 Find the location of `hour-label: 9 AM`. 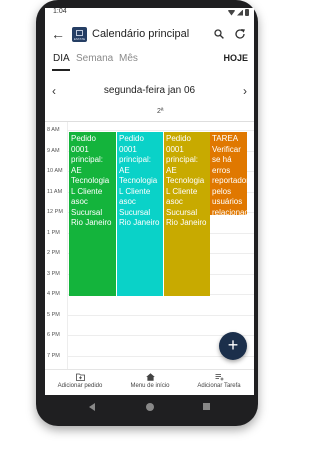

hour-label: 9 AM is located at coordinates (53, 150).